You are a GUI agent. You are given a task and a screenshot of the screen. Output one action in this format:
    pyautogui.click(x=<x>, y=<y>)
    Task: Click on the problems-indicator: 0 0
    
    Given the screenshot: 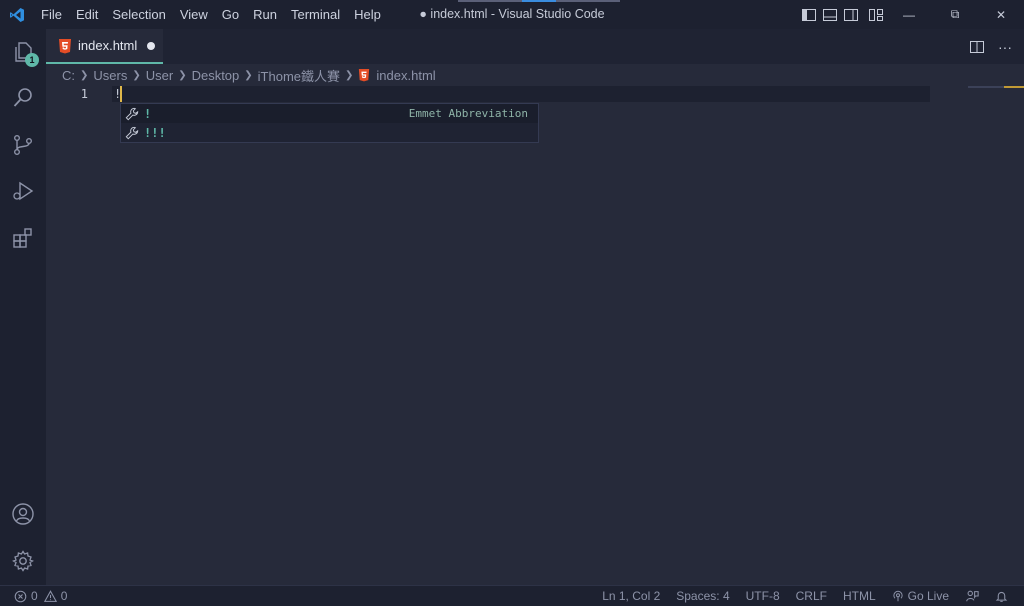 What is the action you would take?
    pyautogui.click(x=40, y=596)
    